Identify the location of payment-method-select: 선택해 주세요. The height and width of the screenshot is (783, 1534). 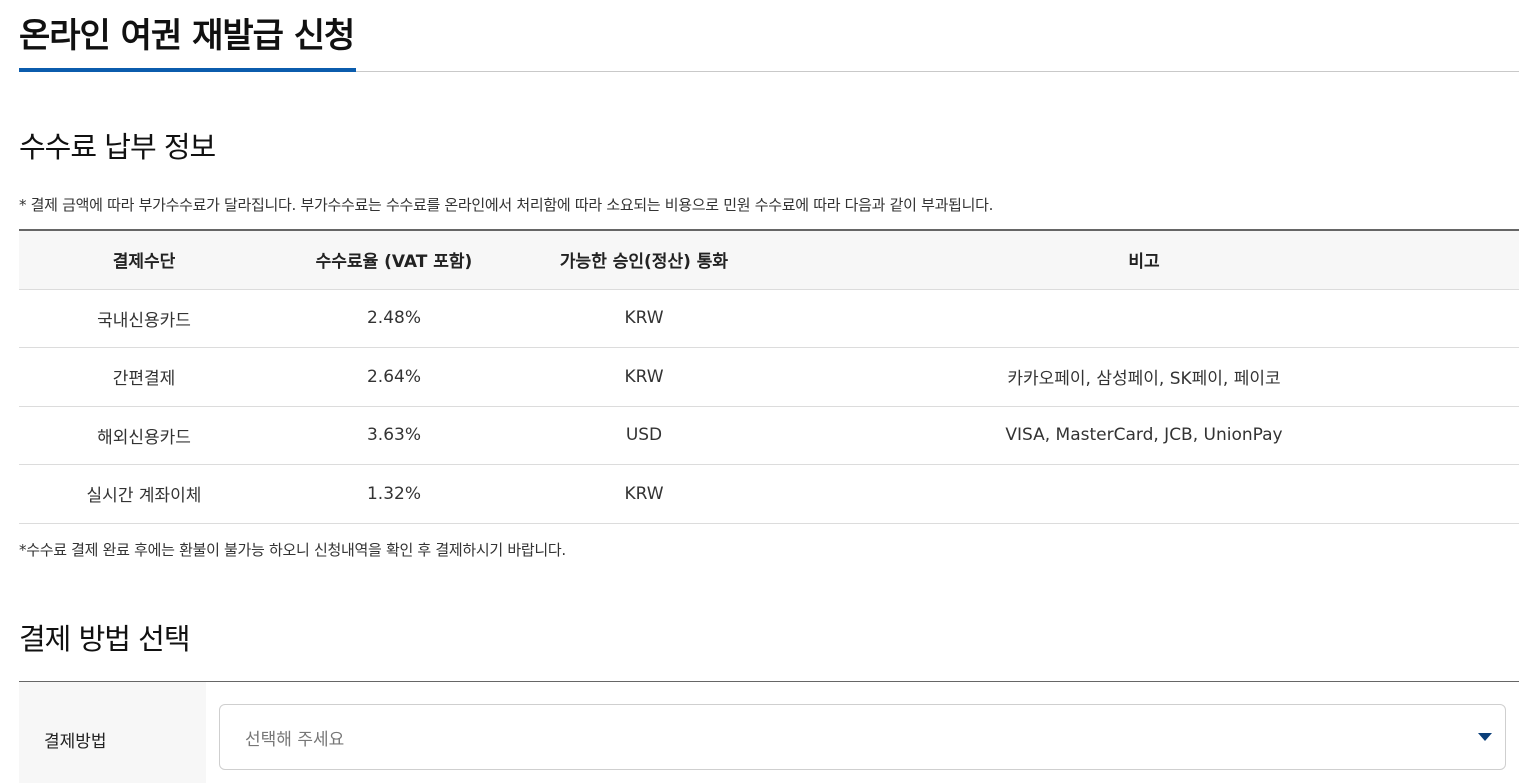
(862, 737).